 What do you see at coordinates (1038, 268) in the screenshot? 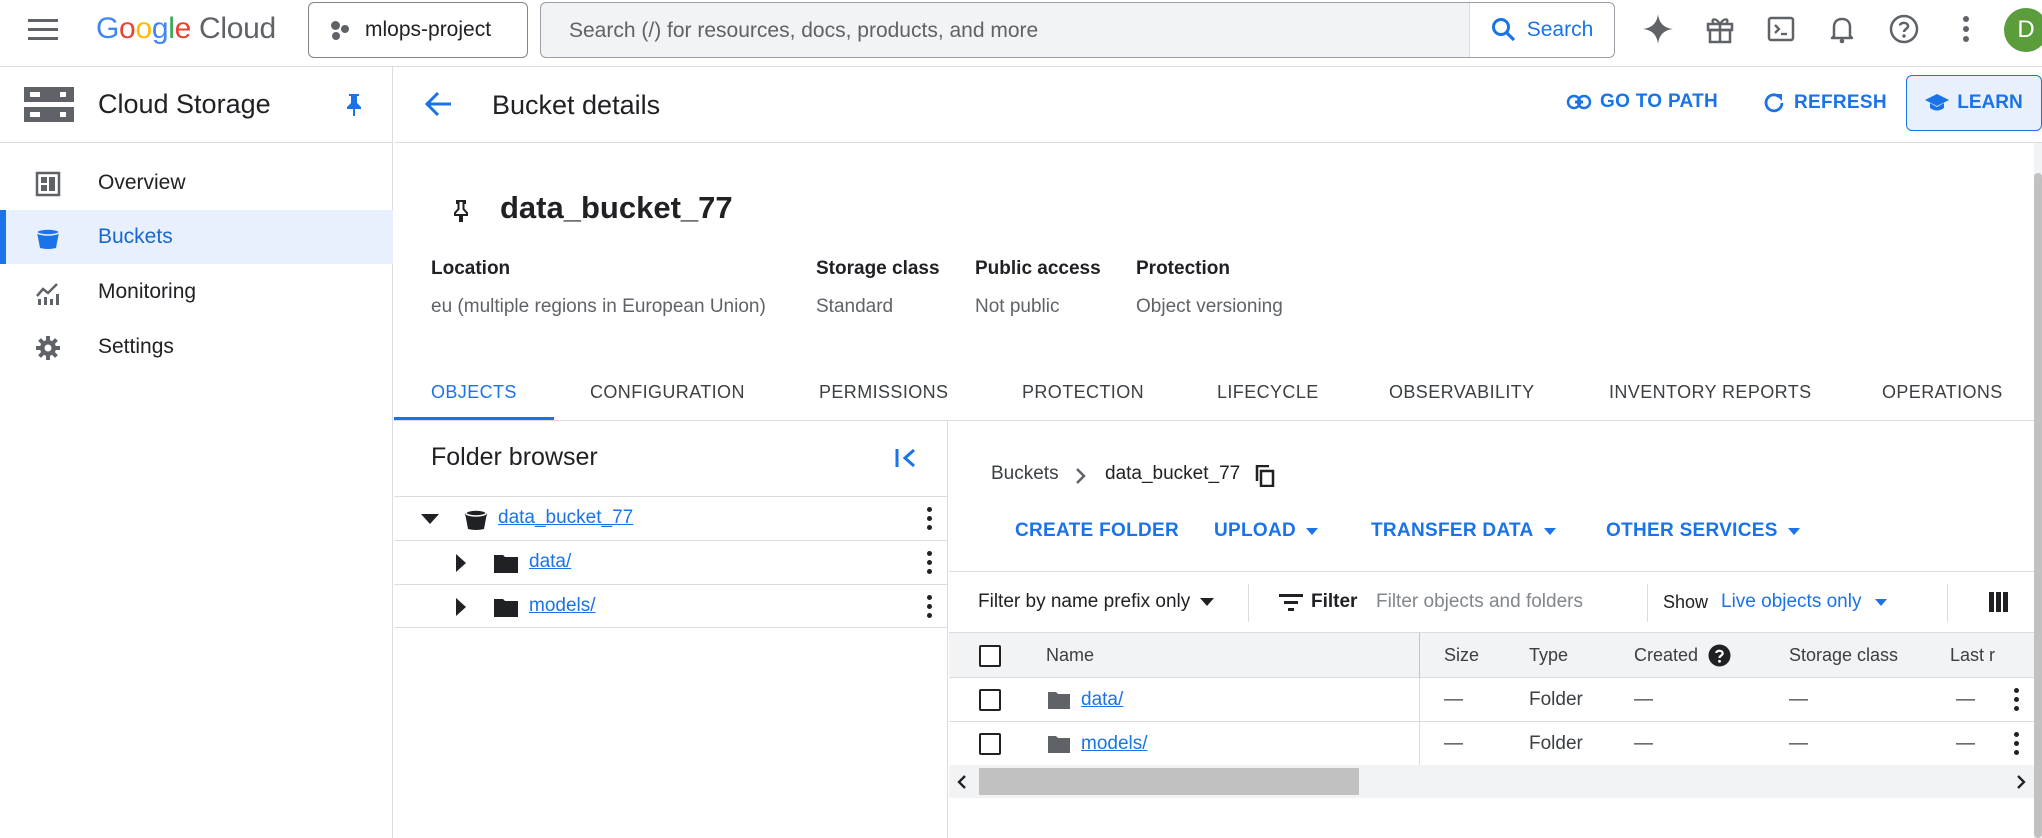
I see `public-access-label: Public access` at bounding box center [1038, 268].